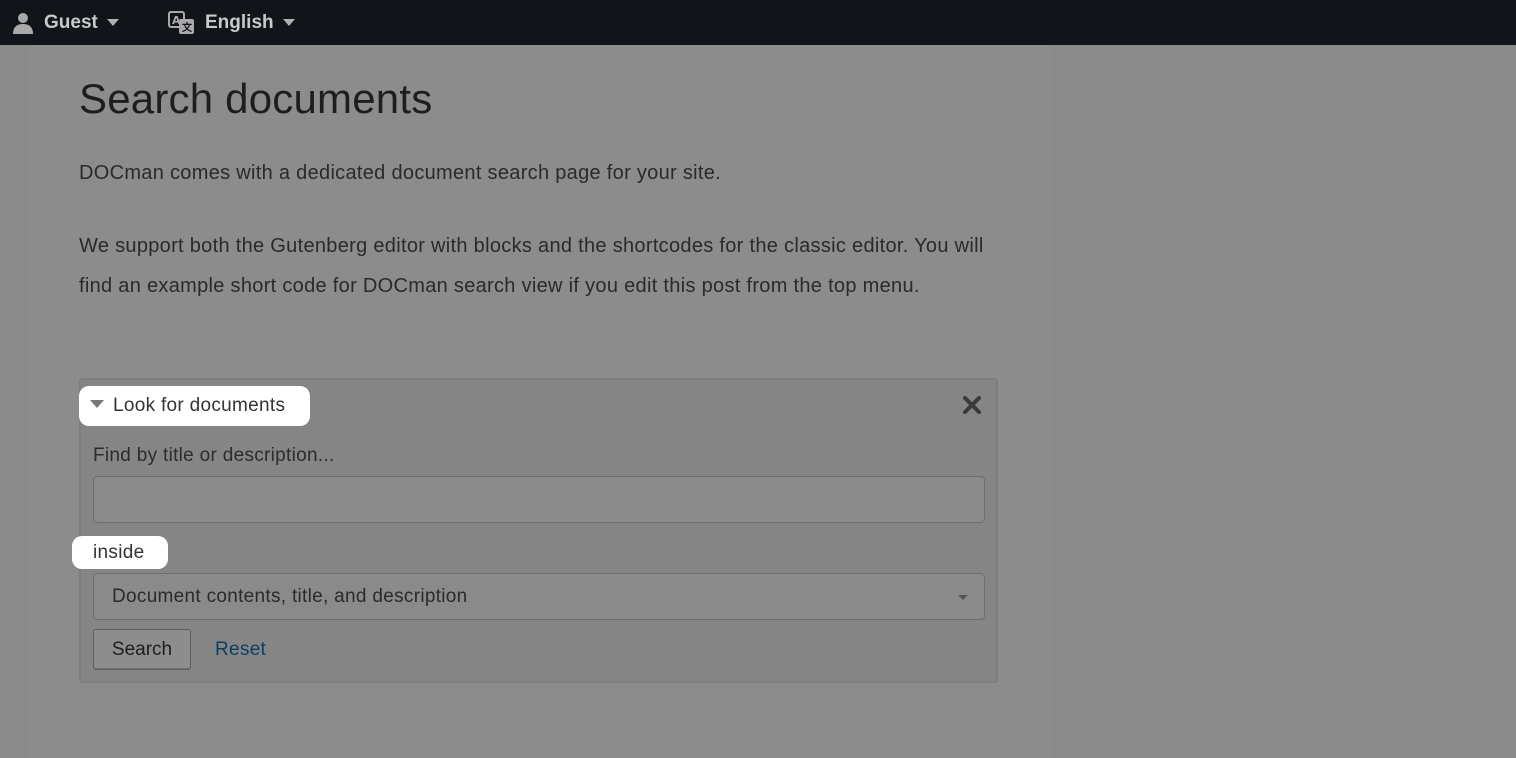 The height and width of the screenshot is (758, 1516). I want to click on language-menu: A 文 English, so click(231, 22).